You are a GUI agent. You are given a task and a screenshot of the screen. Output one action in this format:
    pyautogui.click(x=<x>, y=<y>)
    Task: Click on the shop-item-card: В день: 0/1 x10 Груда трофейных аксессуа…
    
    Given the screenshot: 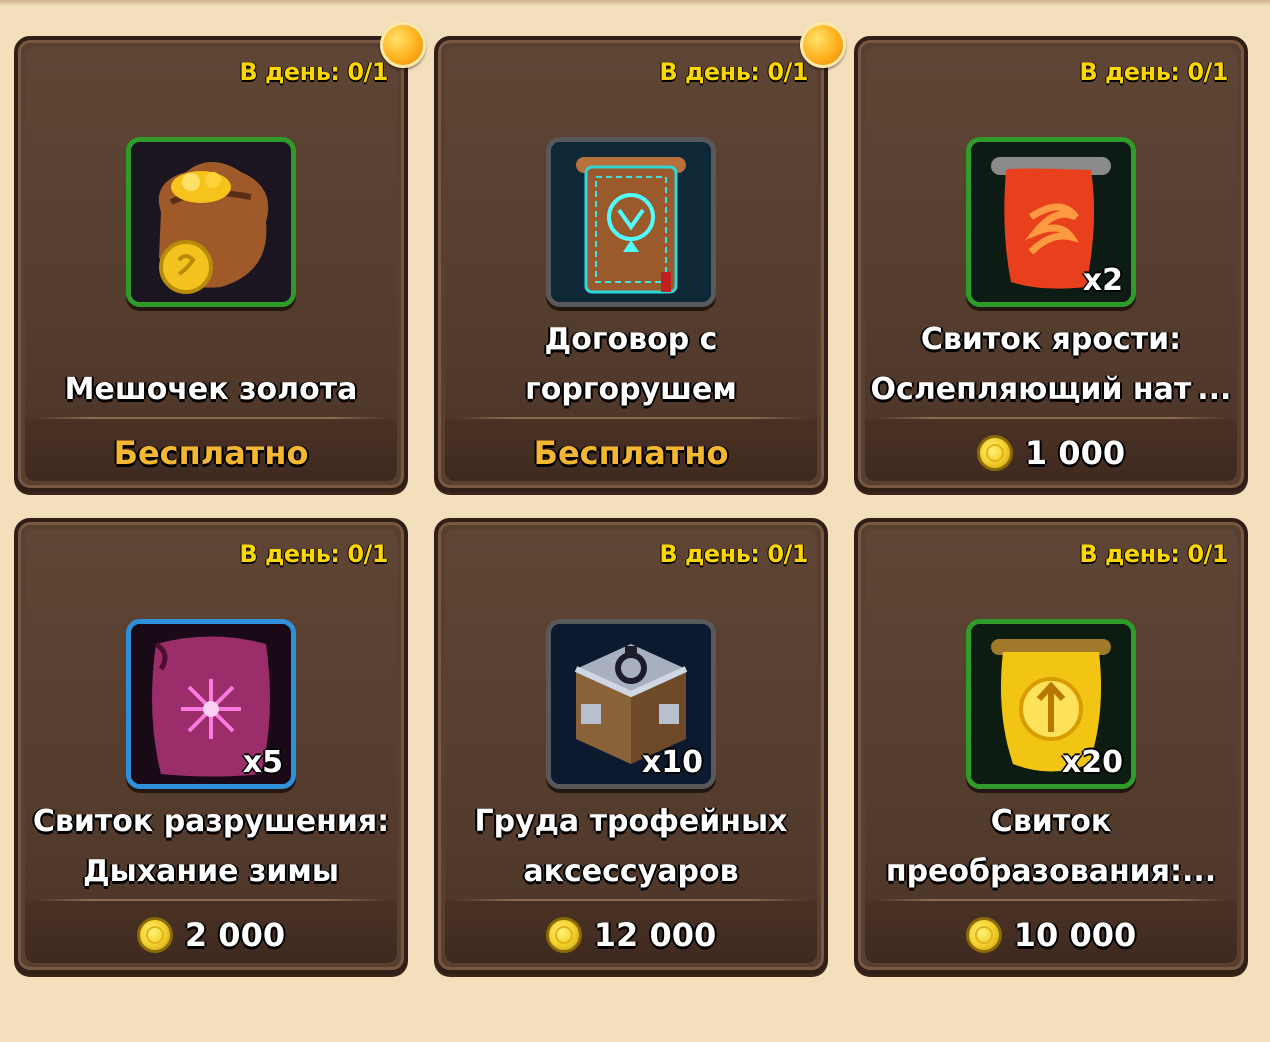 What is the action you would take?
    pyautogui.click(x=631, y=746)
    